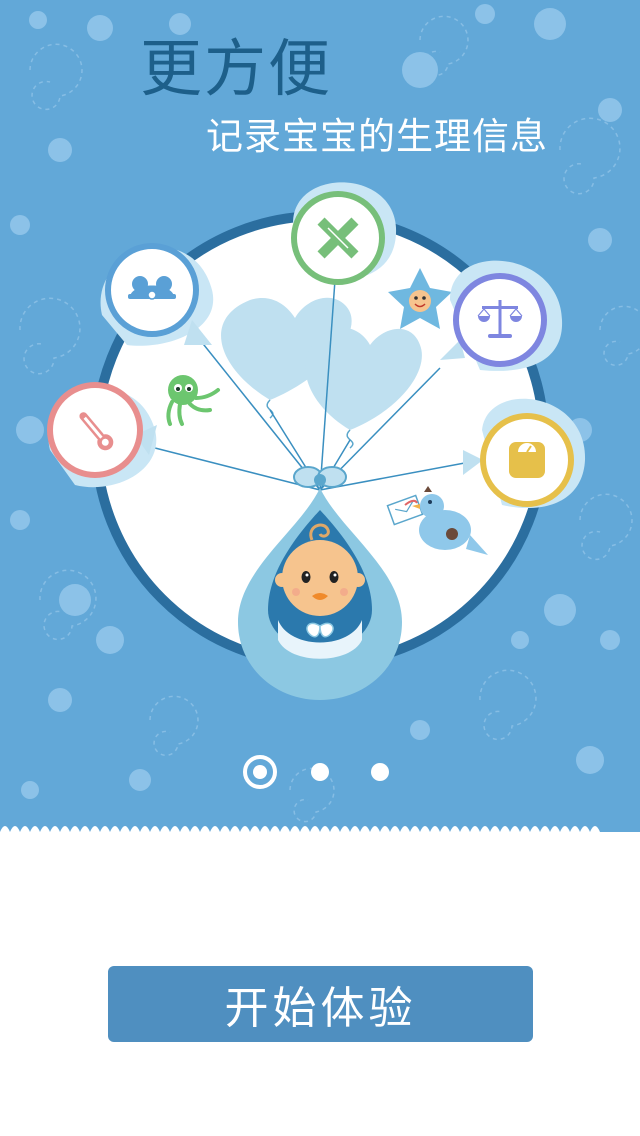  I want to click on scalloped-edge, so click(320, 833).